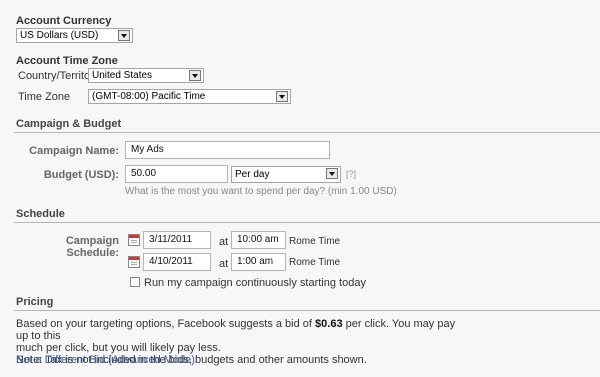 Image resolution: width=600 pixels, height=377 pixels. What do you see at coordinates (227, 150) in the screenshot?
I see `campaign-name-input: My Ads` at bounding box center [227, 150].